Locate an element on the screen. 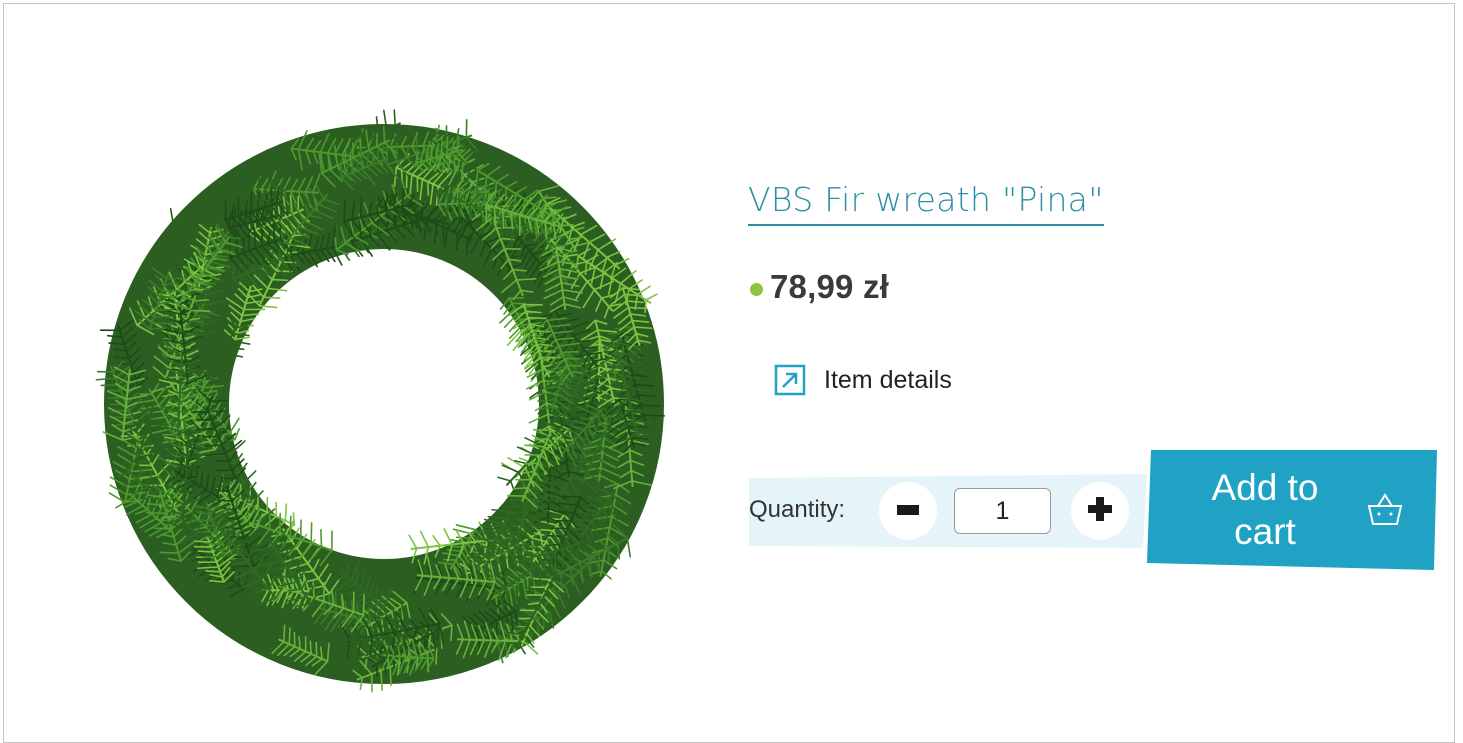 This screenshot has height=743, width=1463. price-row: 78,99 zł is located at coordinates (819, 287).